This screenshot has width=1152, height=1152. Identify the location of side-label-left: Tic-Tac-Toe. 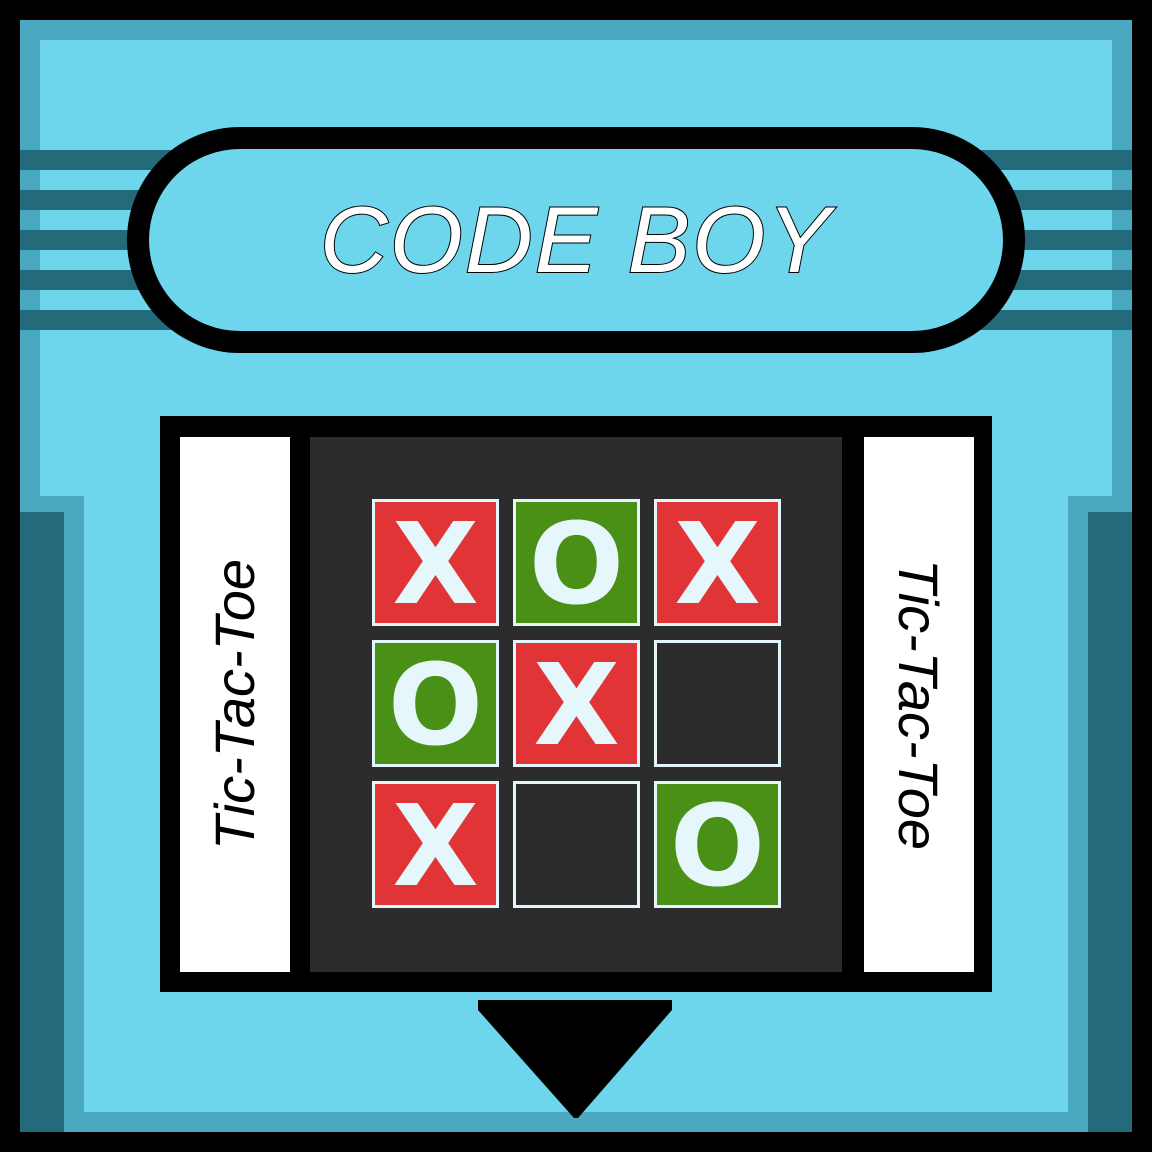
(235, 704).